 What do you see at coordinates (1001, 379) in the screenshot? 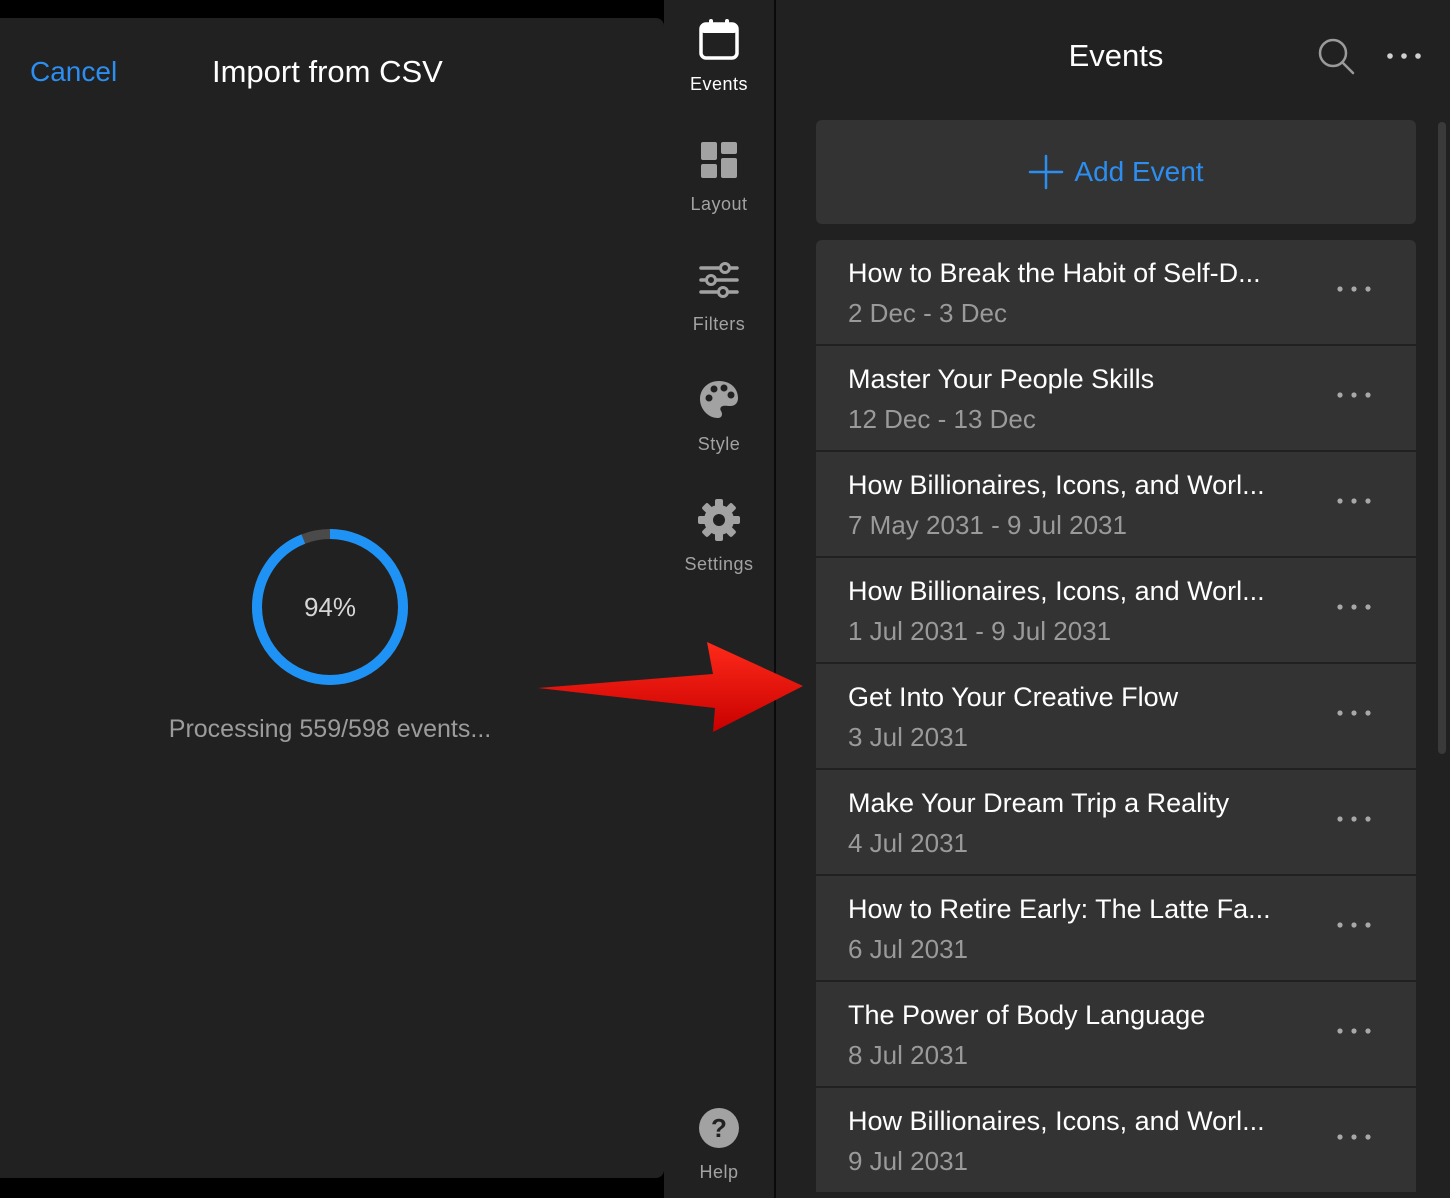
I see `event-title: Master Your People Skills` at bounding box center [1001, 379].